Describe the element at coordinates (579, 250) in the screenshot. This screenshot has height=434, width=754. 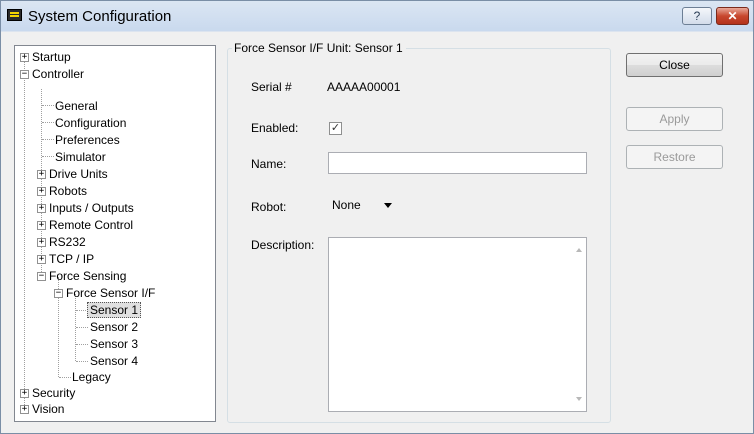
I see `scroll-up-icon` at that location.